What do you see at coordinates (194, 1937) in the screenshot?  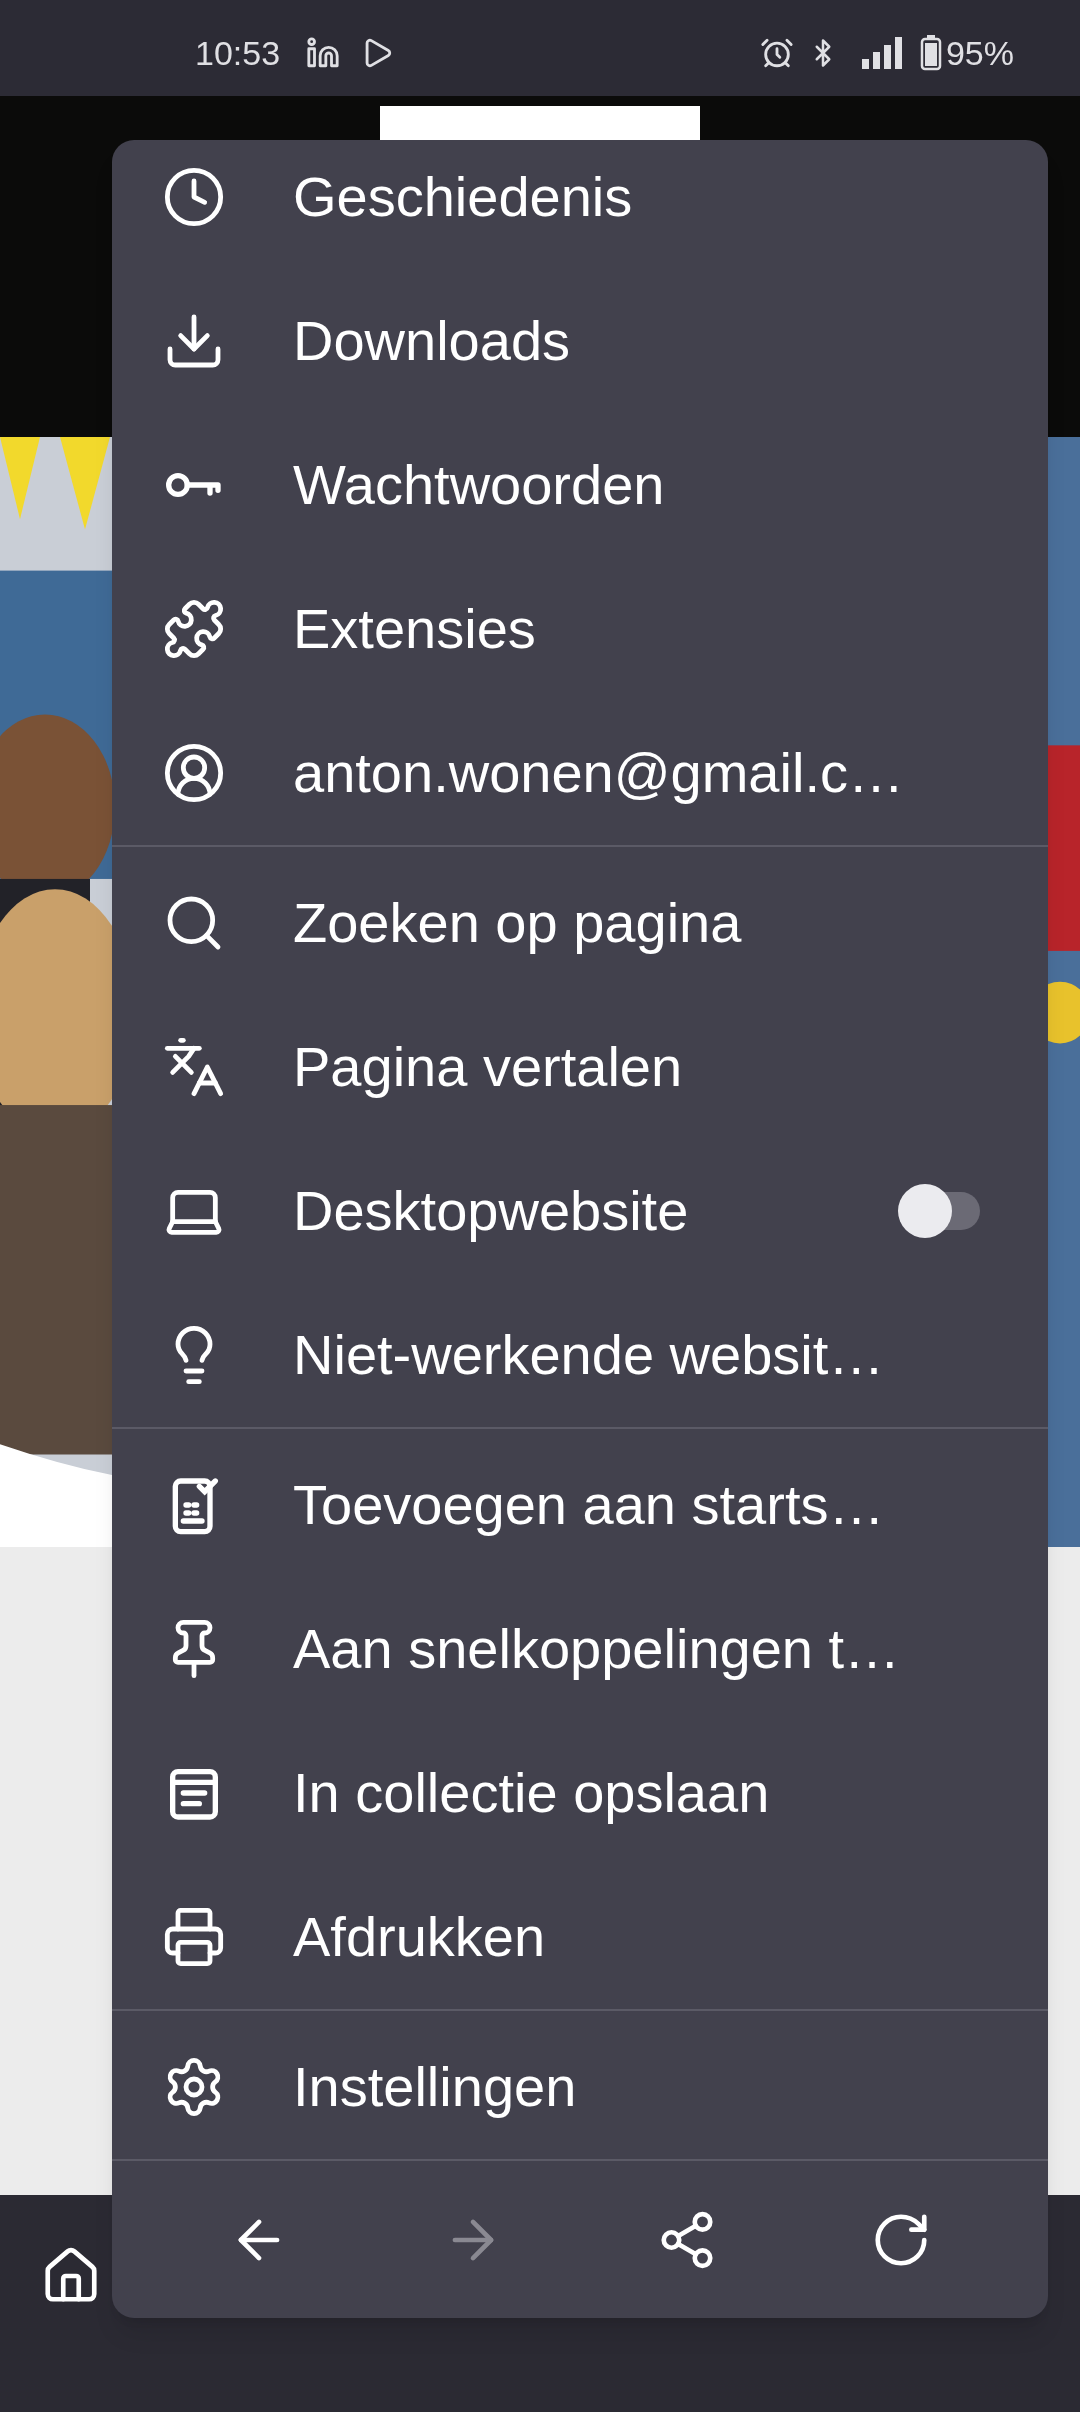 I see `printer-icon` at bounding box center [194, 1937].